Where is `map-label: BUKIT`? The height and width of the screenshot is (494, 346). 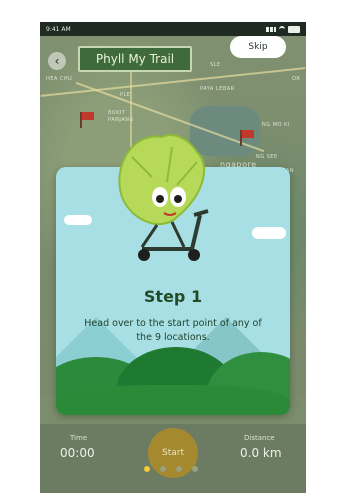
map-label: BUKIT is located at coordinates (117, 113).